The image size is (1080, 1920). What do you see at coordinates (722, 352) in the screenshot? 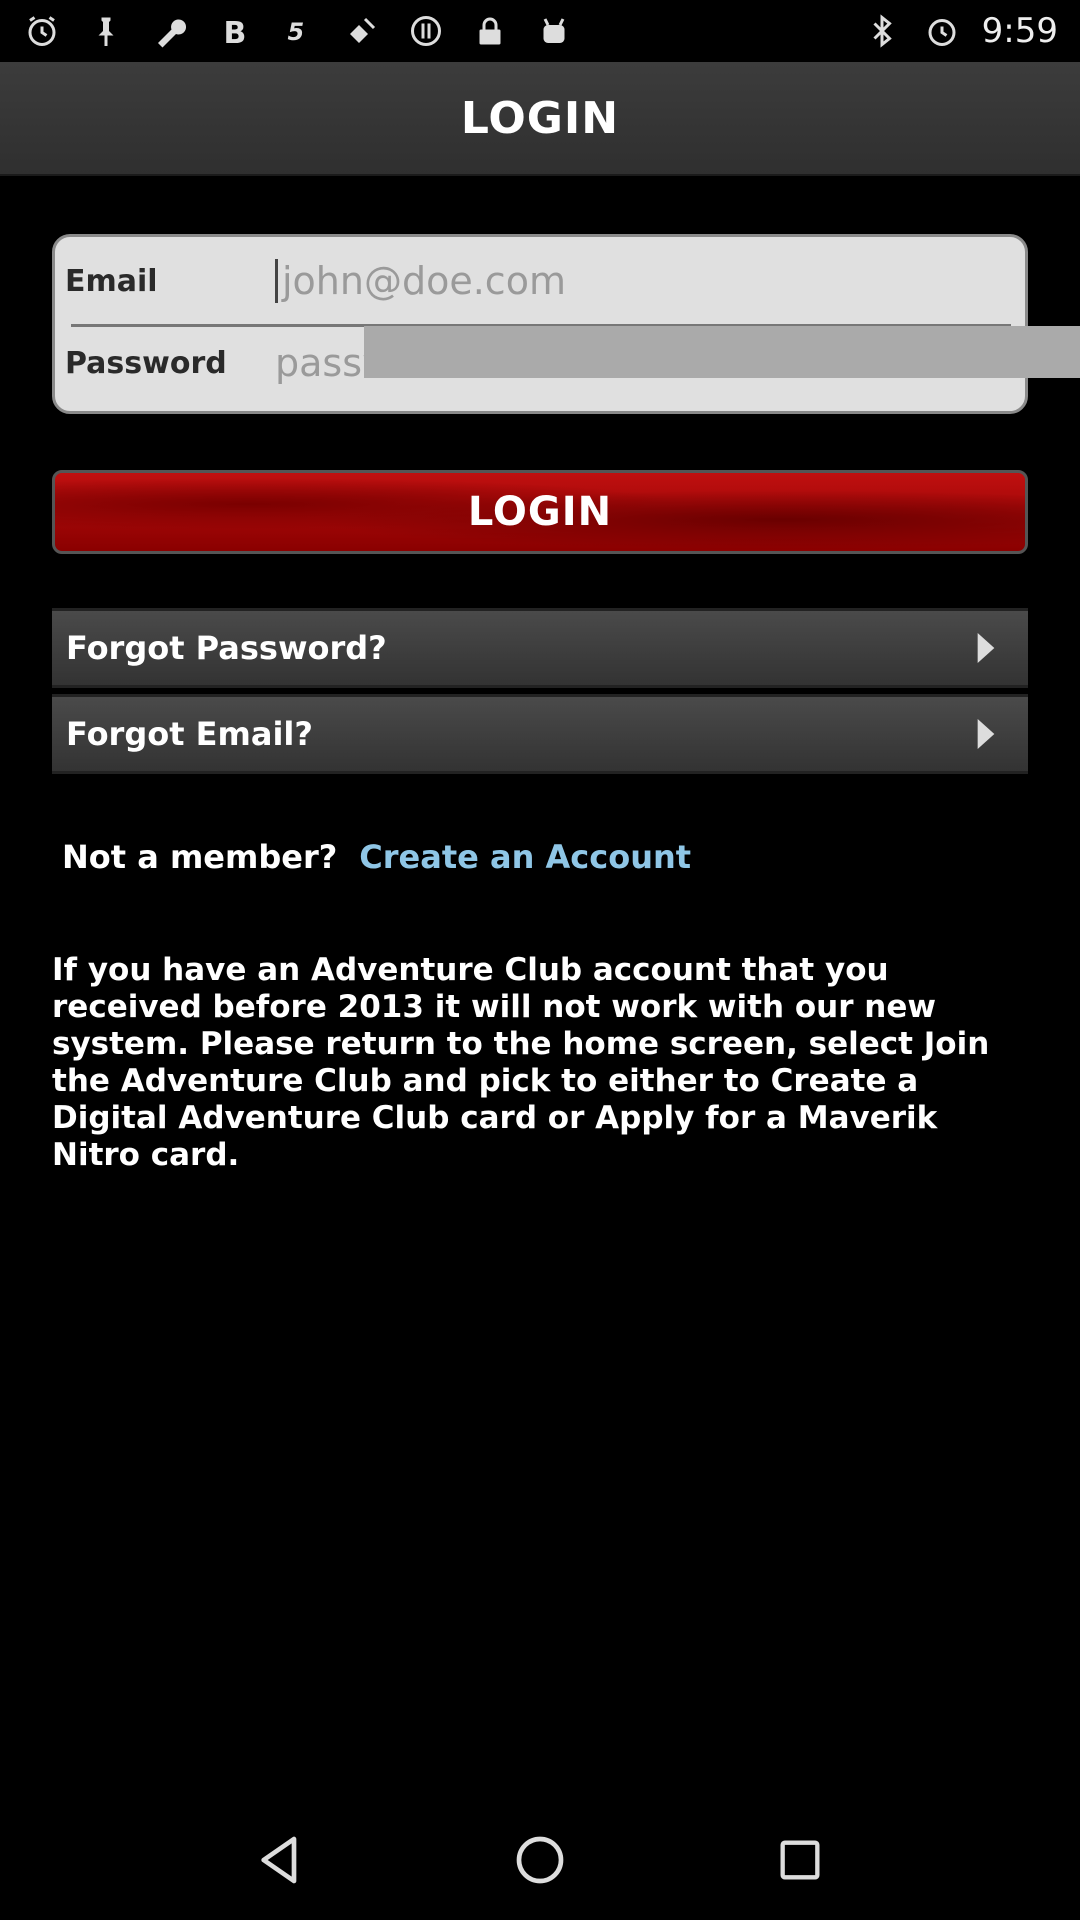
I see `overlay-bar` at bounding box center [722, 352].